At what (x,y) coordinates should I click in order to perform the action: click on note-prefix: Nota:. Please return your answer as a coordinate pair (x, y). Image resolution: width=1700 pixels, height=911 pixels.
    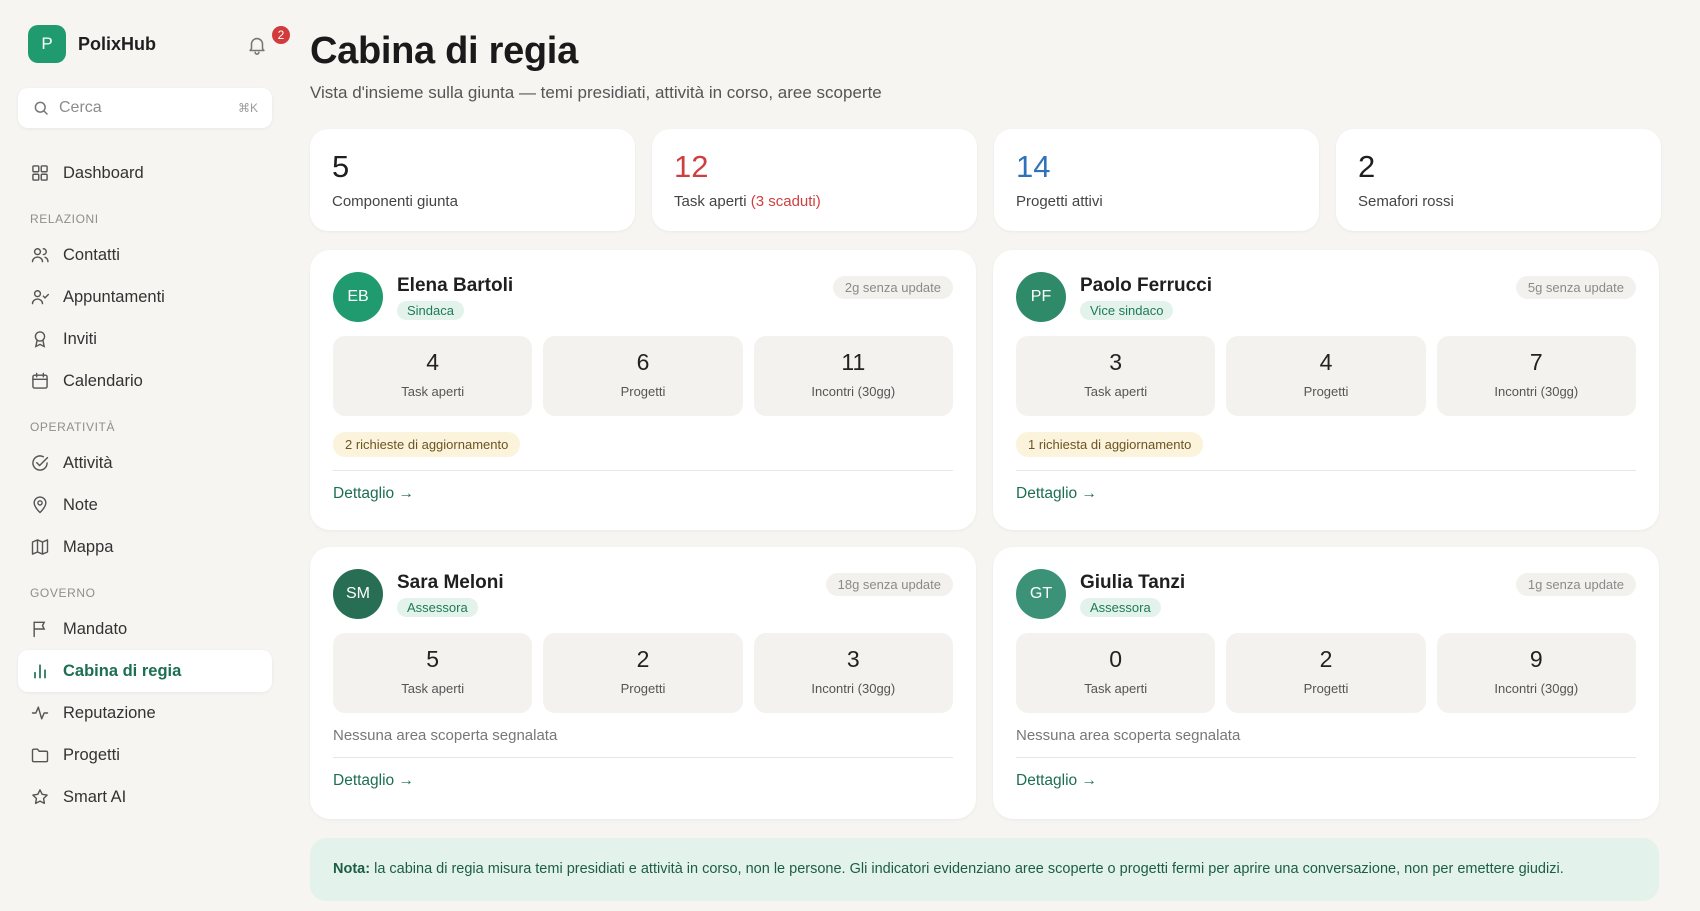
    Looking at the image, I should click on (352, 869).